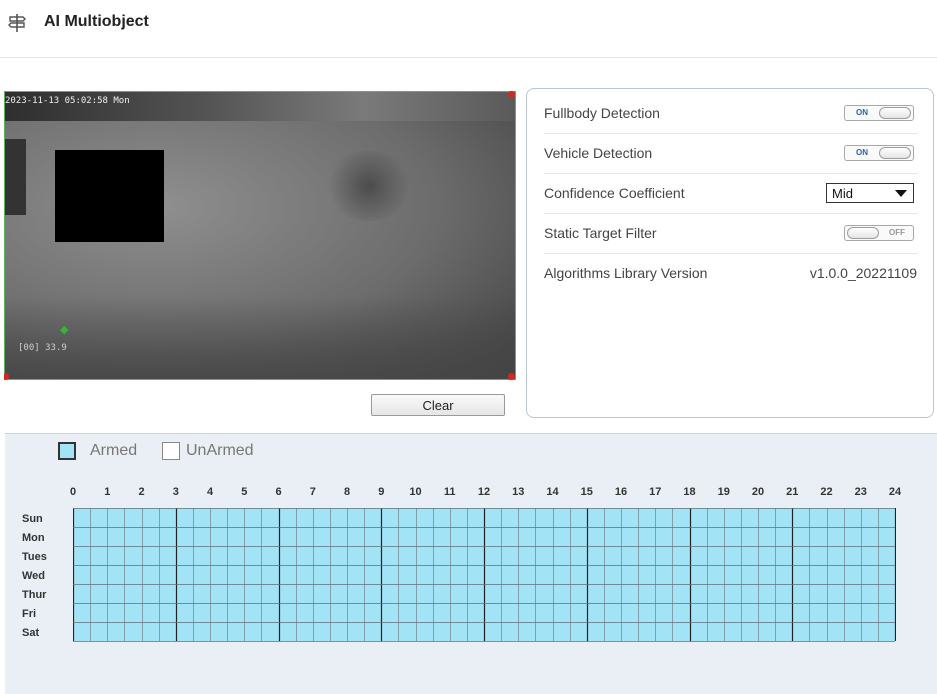 This screenshot has width=937, height=694. Describe the element at coordinates (484, 492) in the screenshot. I see `hour-label: 12` at that location.